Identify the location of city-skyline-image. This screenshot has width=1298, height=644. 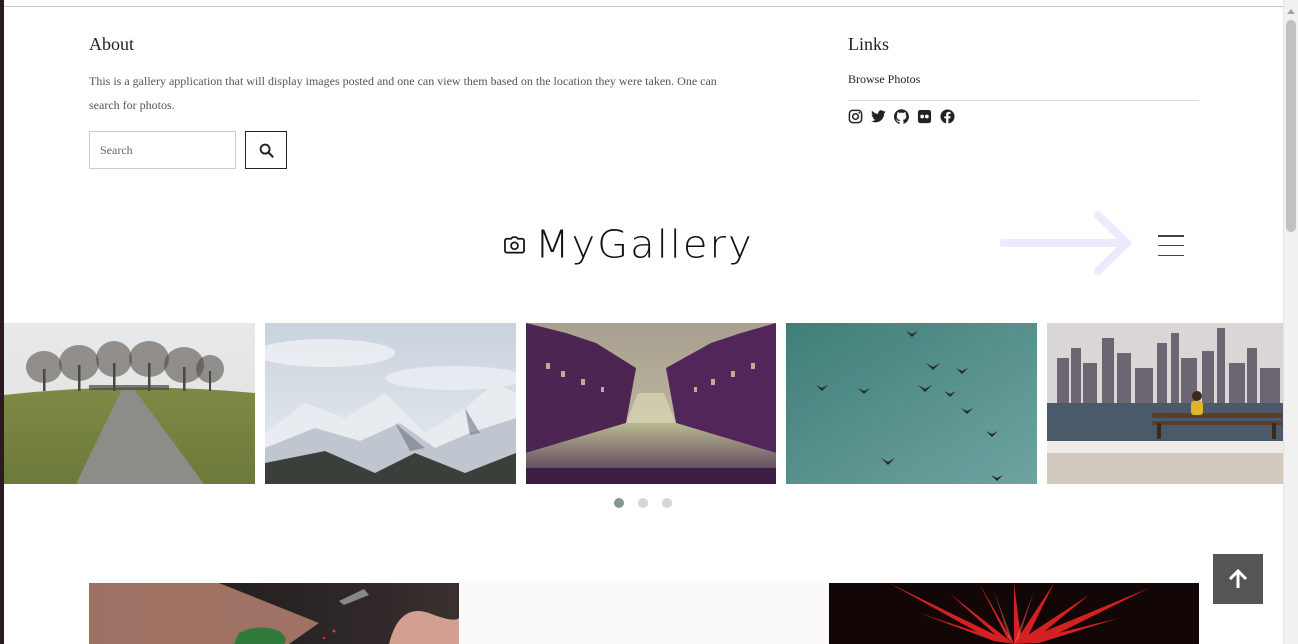
(1165, 403).